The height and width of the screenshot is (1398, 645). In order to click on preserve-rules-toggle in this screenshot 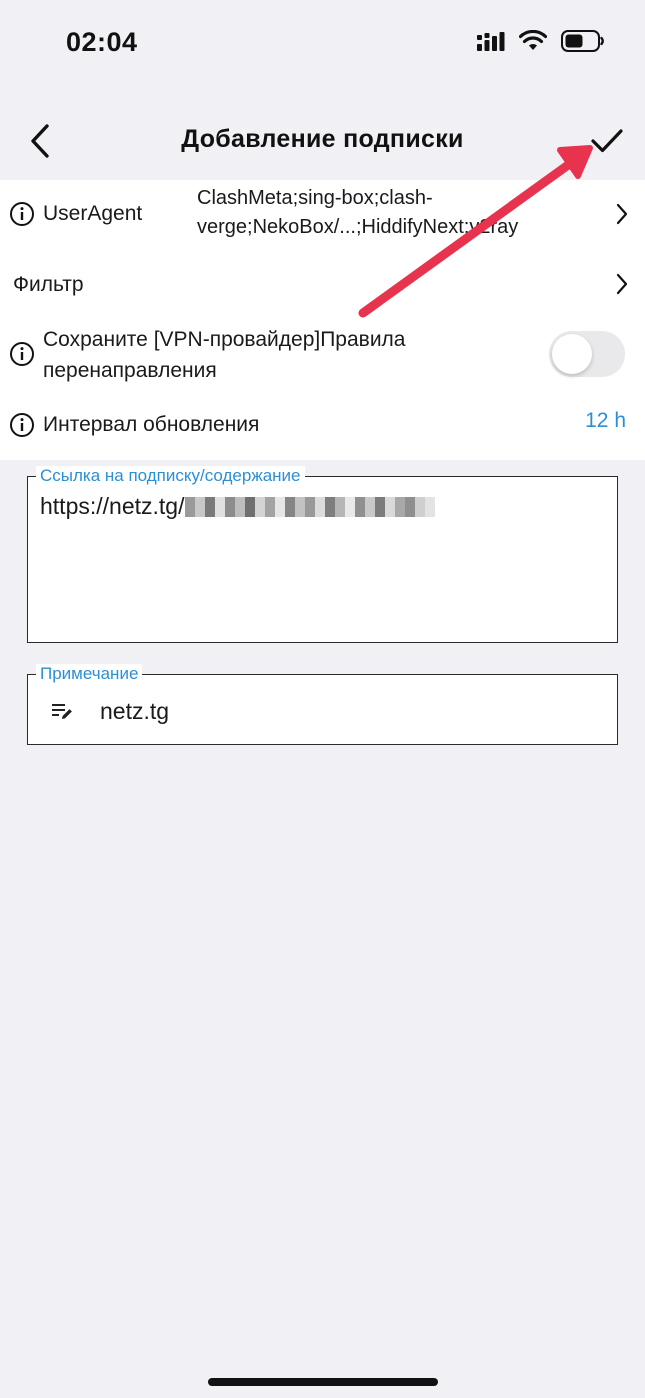, I will do `click(587, 354)`.